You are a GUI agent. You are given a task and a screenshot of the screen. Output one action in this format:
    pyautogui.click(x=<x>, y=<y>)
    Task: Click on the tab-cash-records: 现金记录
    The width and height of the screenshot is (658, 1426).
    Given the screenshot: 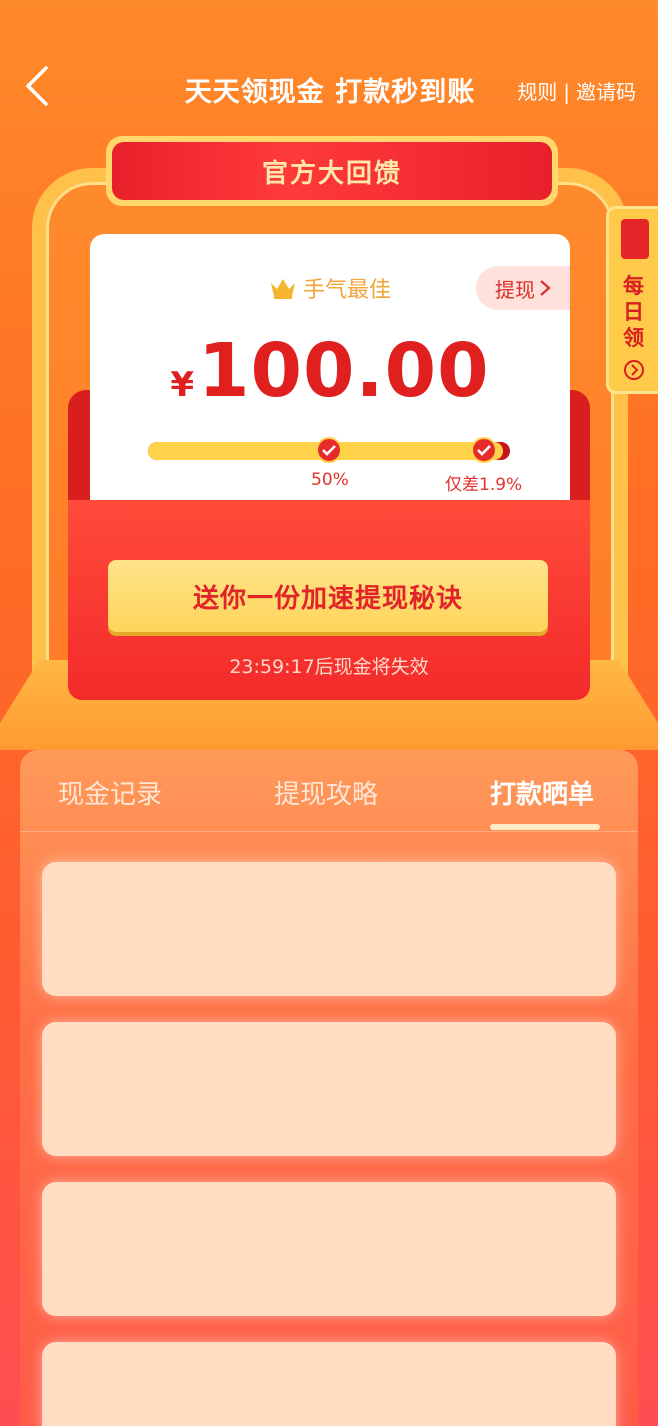 What is the action you would take?
    pyautogui.click(x=110, y=792)
    